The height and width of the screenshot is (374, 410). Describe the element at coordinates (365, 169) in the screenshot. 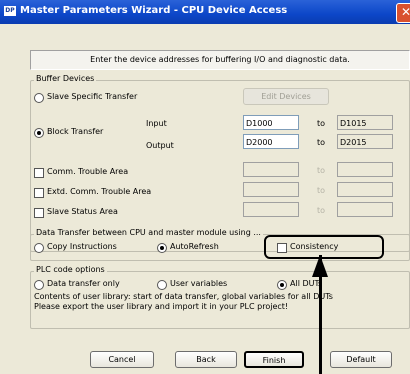

I see `comm-trouble-to-field` at that location.